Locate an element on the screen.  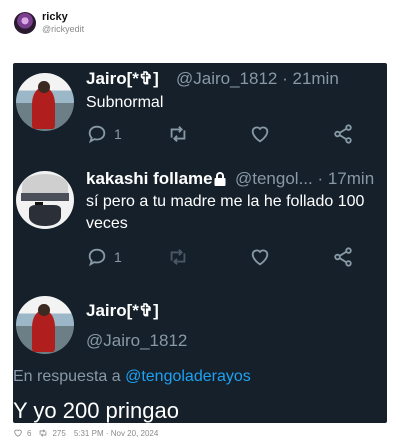
replying-to: En respuesta a @tengoladerayos is located at coordinates (132, 376).